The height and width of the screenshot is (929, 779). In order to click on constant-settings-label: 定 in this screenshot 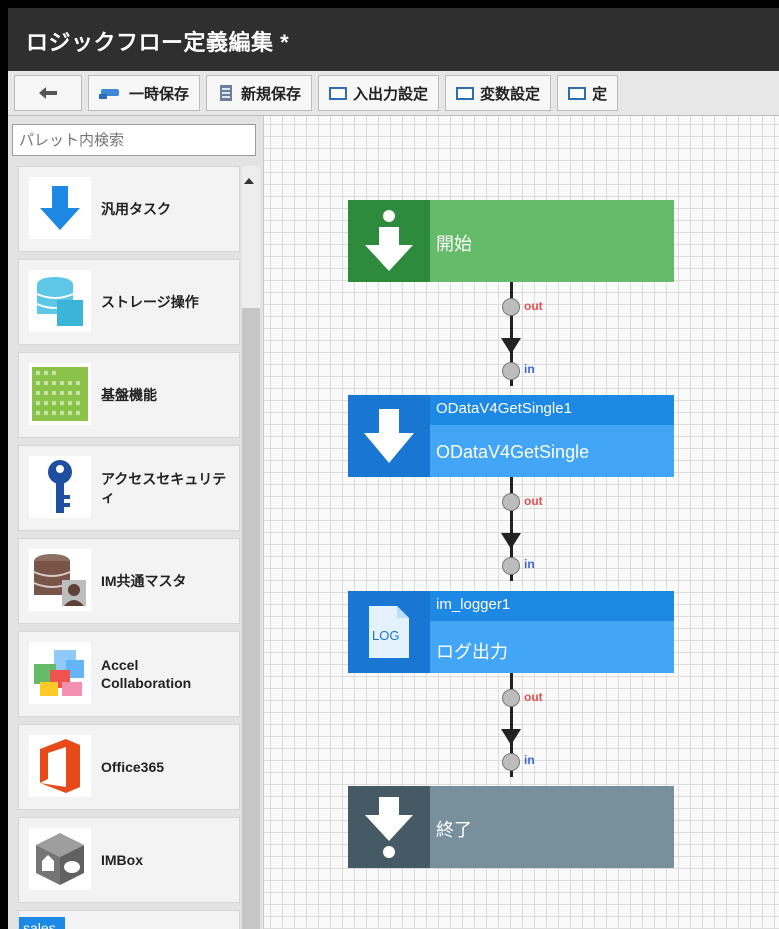, I will do `click(600, 94)`.